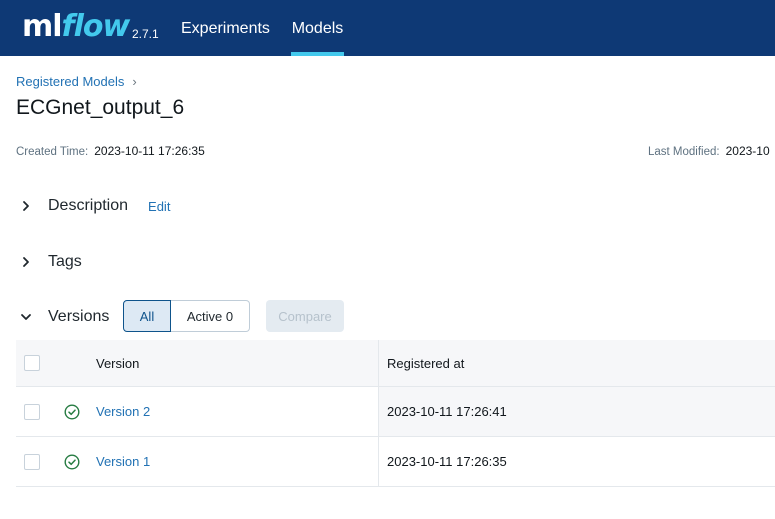 This screenshot has width=775, height=519. I want to click on mlflow-logo: ml flow, so click(76, 27).